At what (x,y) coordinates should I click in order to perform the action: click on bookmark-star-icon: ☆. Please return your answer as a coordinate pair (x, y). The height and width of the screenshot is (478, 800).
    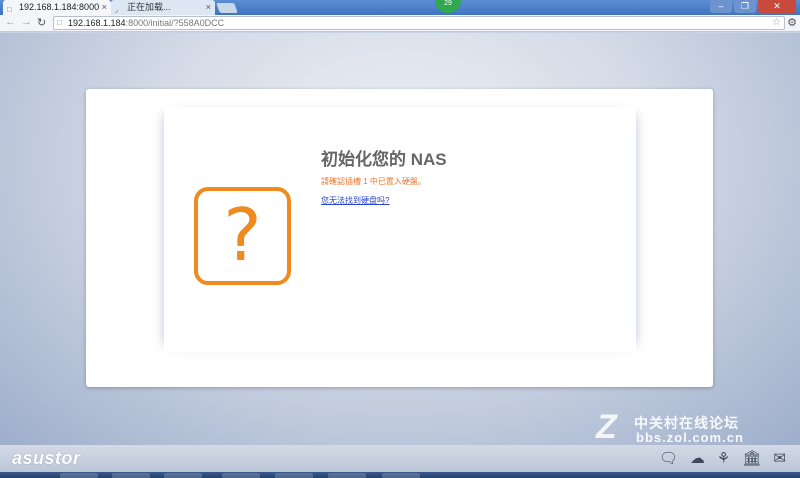
    Looking at the image, I should click on (776, 23).